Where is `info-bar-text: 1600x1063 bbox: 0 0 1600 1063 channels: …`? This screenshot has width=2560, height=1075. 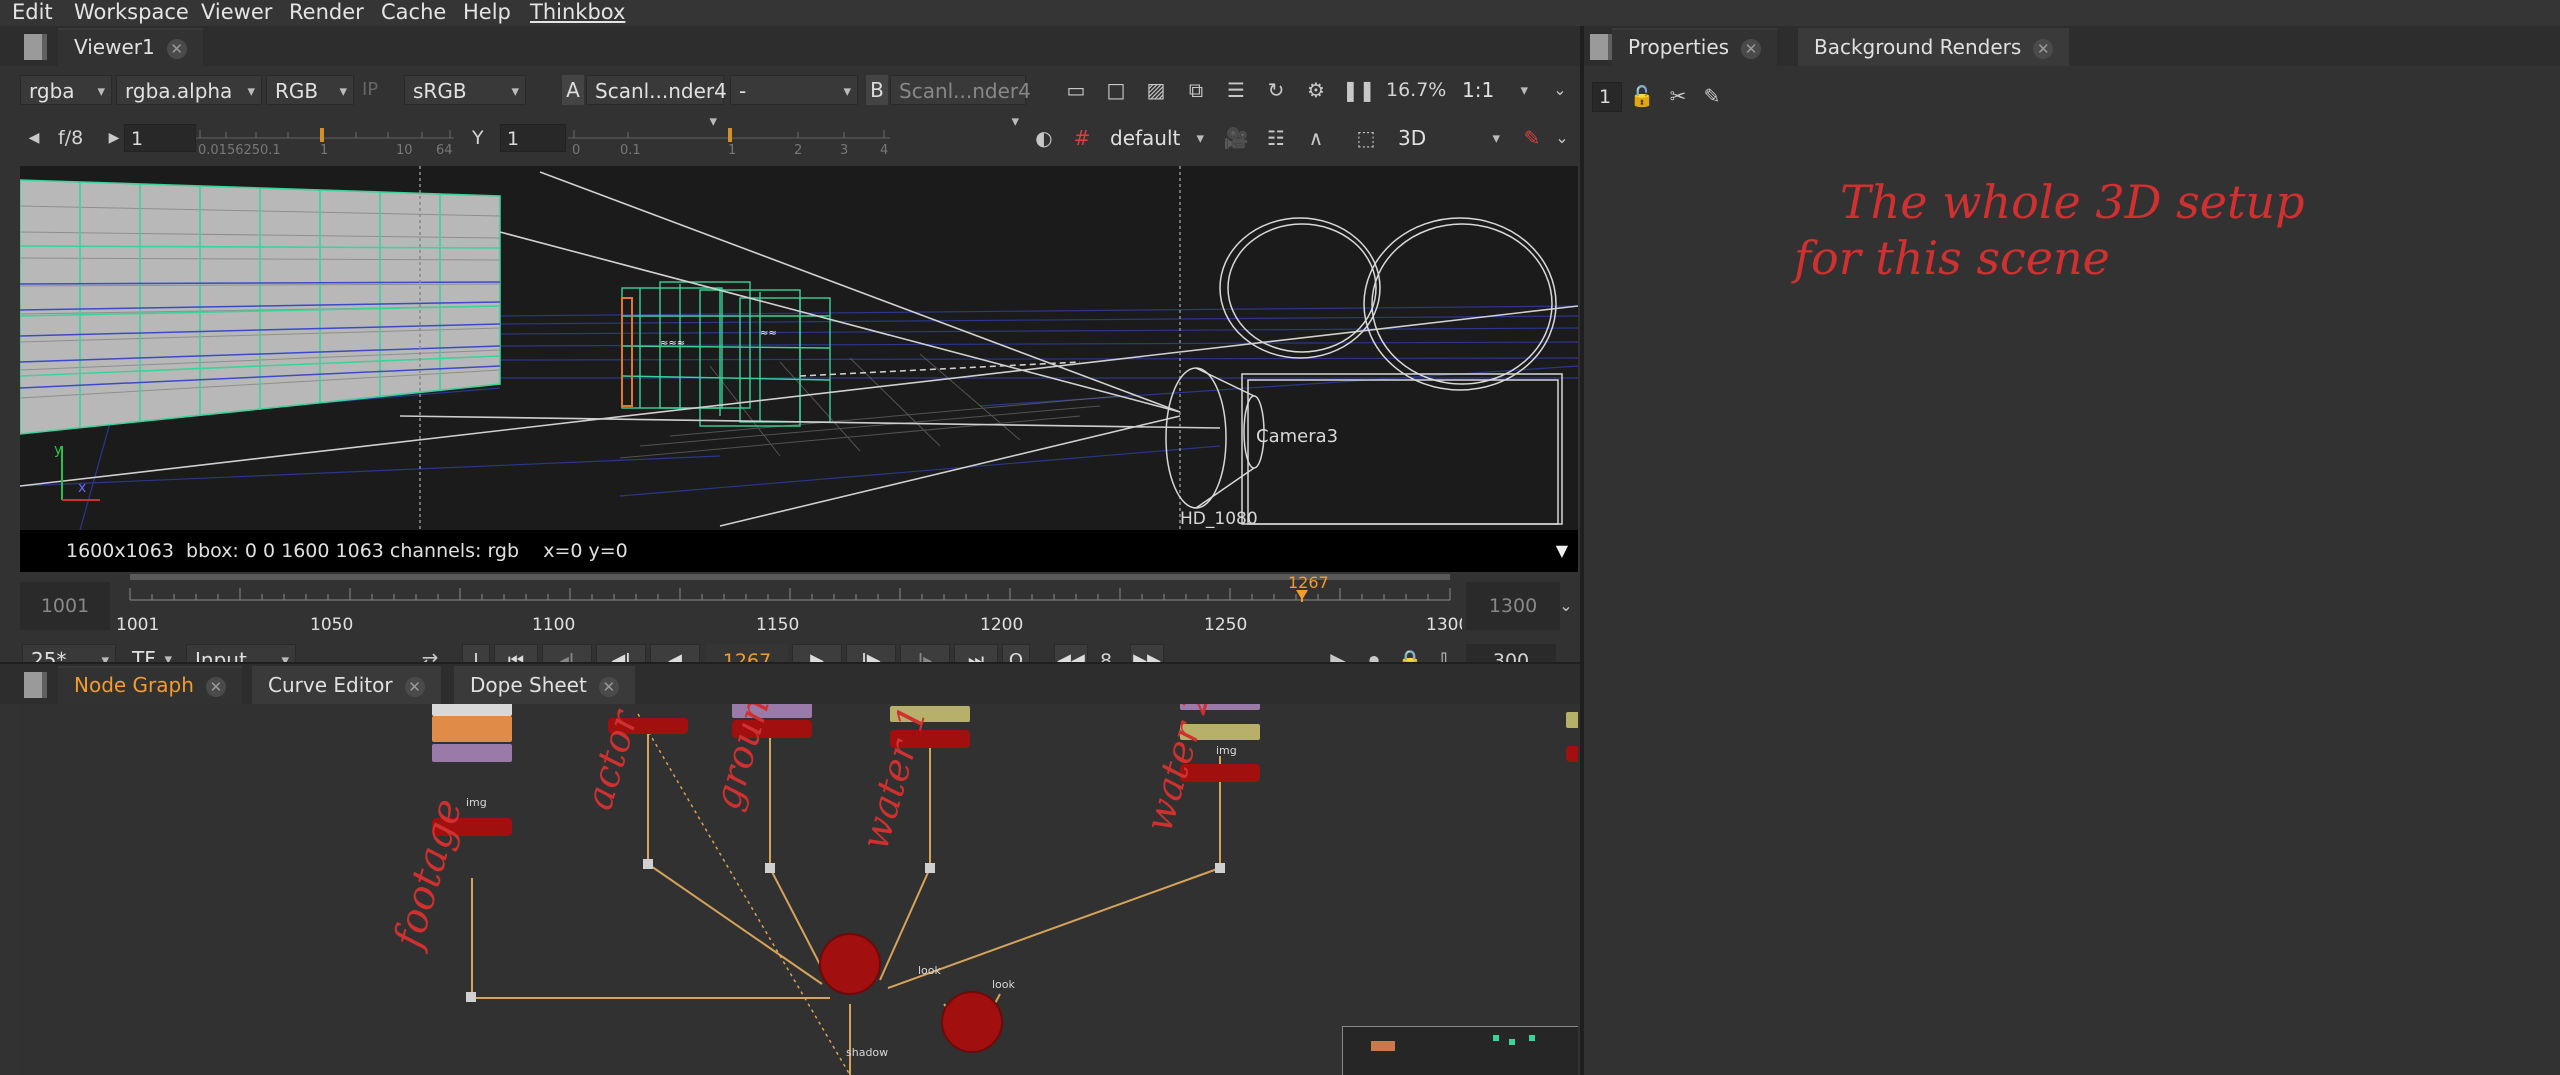 info-bar-text: 1600x1063 bbox: 0 0 1600 1063 channels: … is located at coordinates (347, 551).